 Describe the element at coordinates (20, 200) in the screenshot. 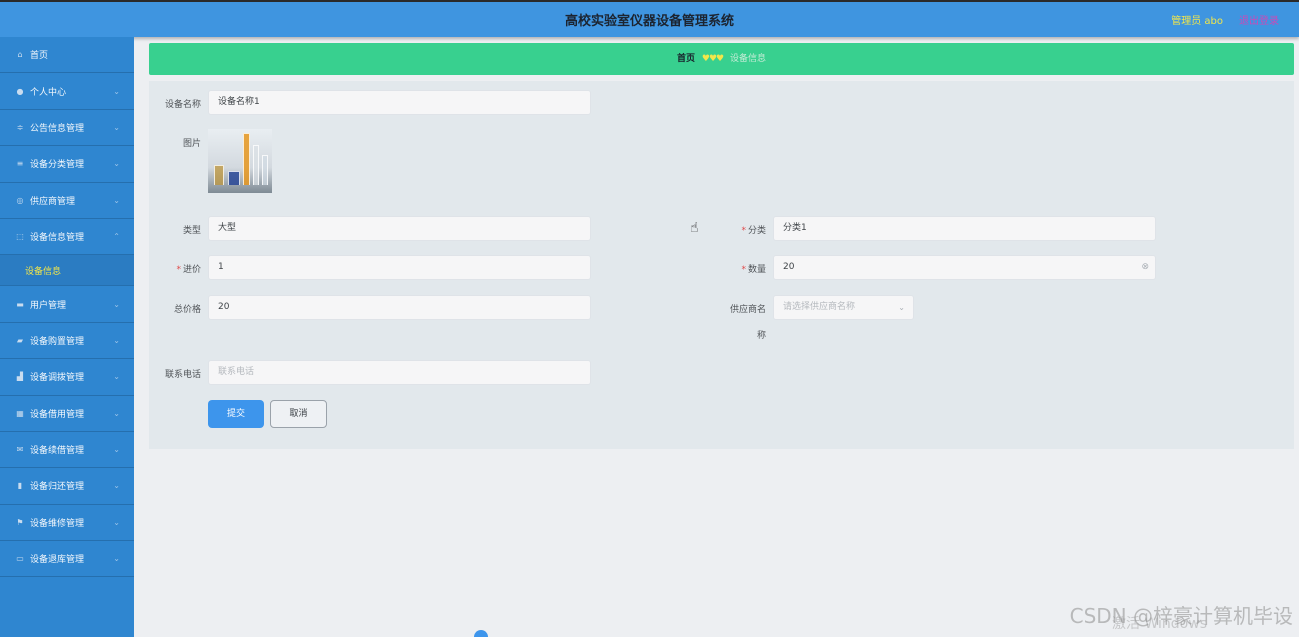

I see `compass-icon: ◎` at that location.